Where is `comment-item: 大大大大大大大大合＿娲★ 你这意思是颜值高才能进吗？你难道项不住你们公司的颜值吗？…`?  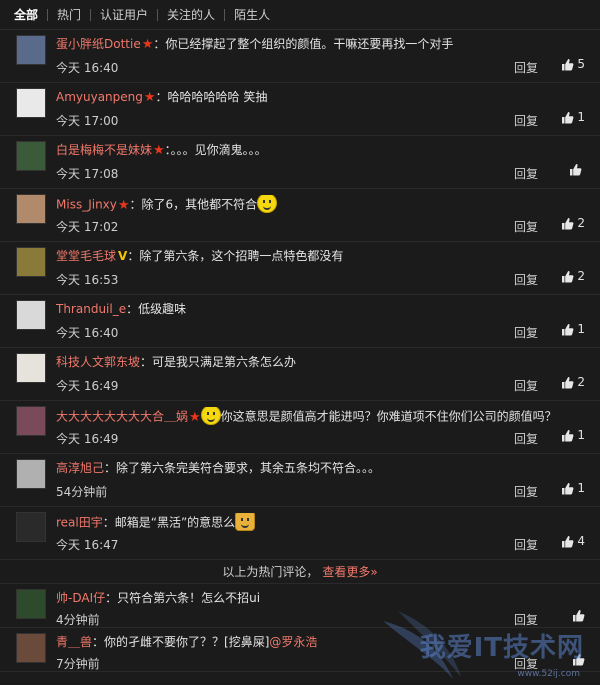
comment-item: 大大大大大大大大合＿娲★ 你这意思是颜值高才能进吗？你难道项不住你们公司的颜值吗？… is located at coordinates (300, 427).